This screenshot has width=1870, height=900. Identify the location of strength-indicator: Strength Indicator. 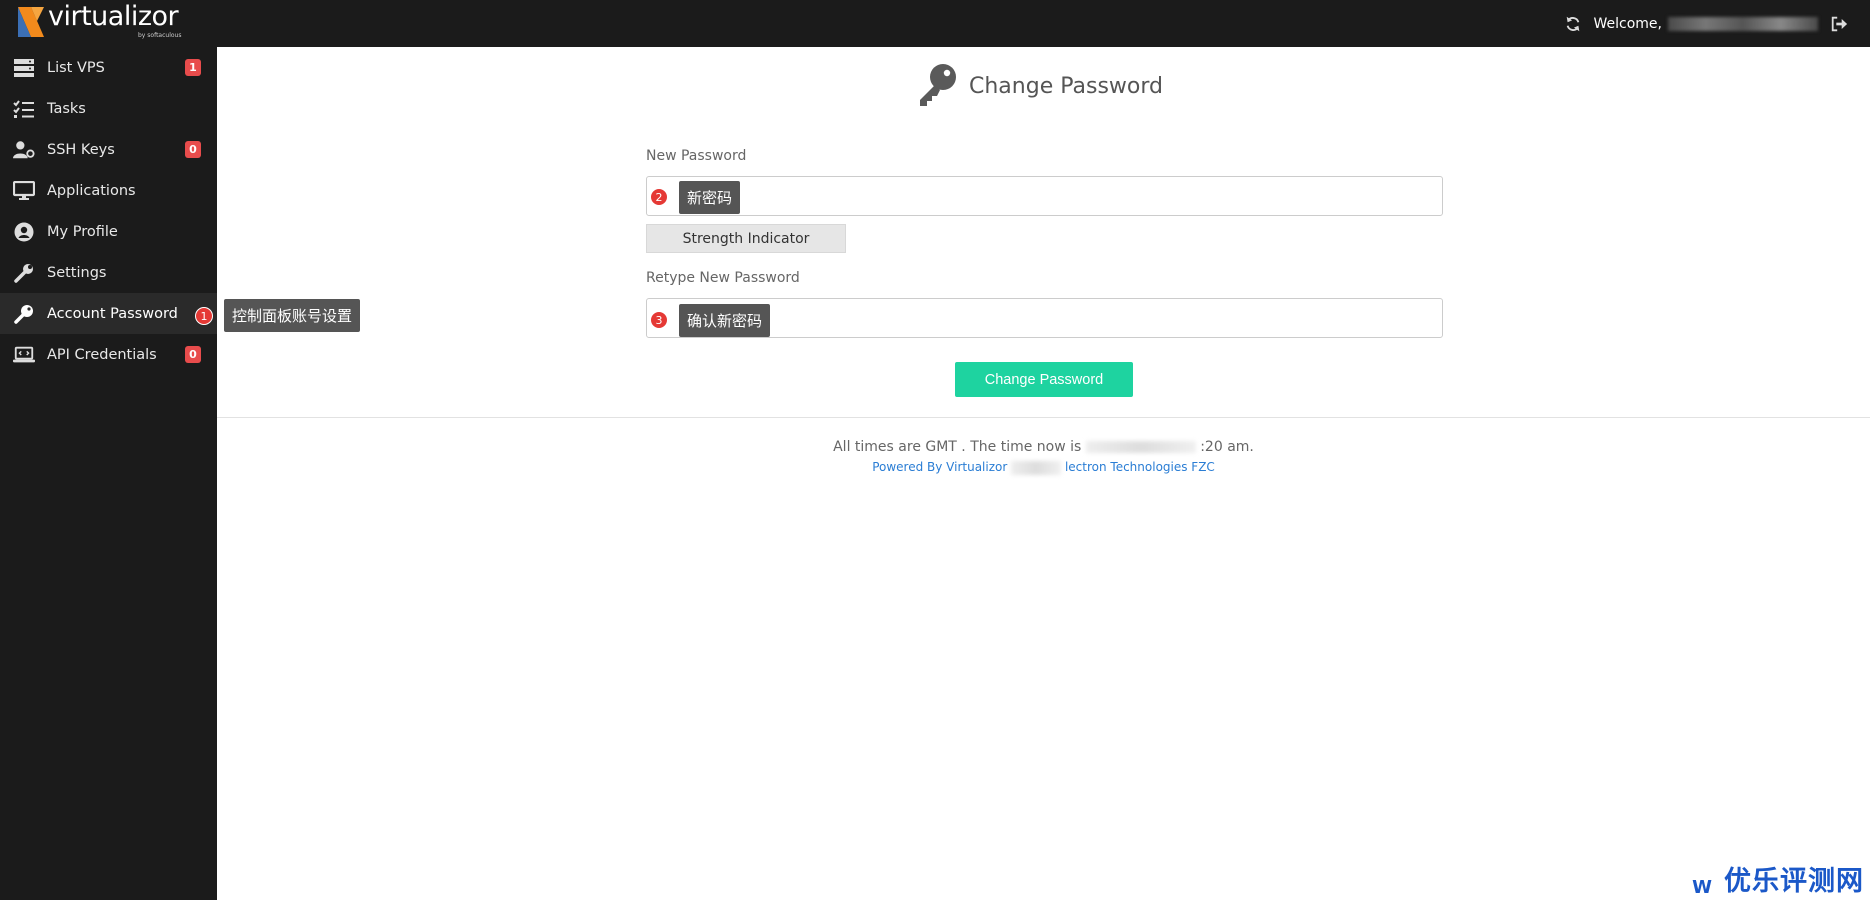
(746, 238).